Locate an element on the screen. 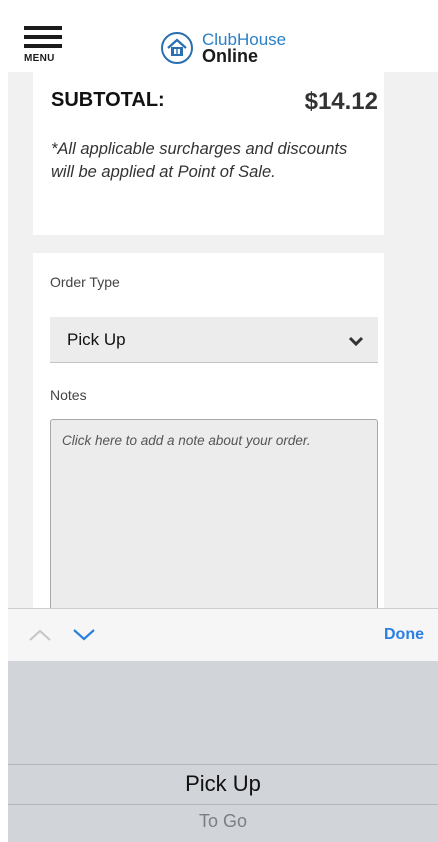 The height and width of the screenshot is (842, 438). chevron-up-icon is located at coordinates (40, 637).